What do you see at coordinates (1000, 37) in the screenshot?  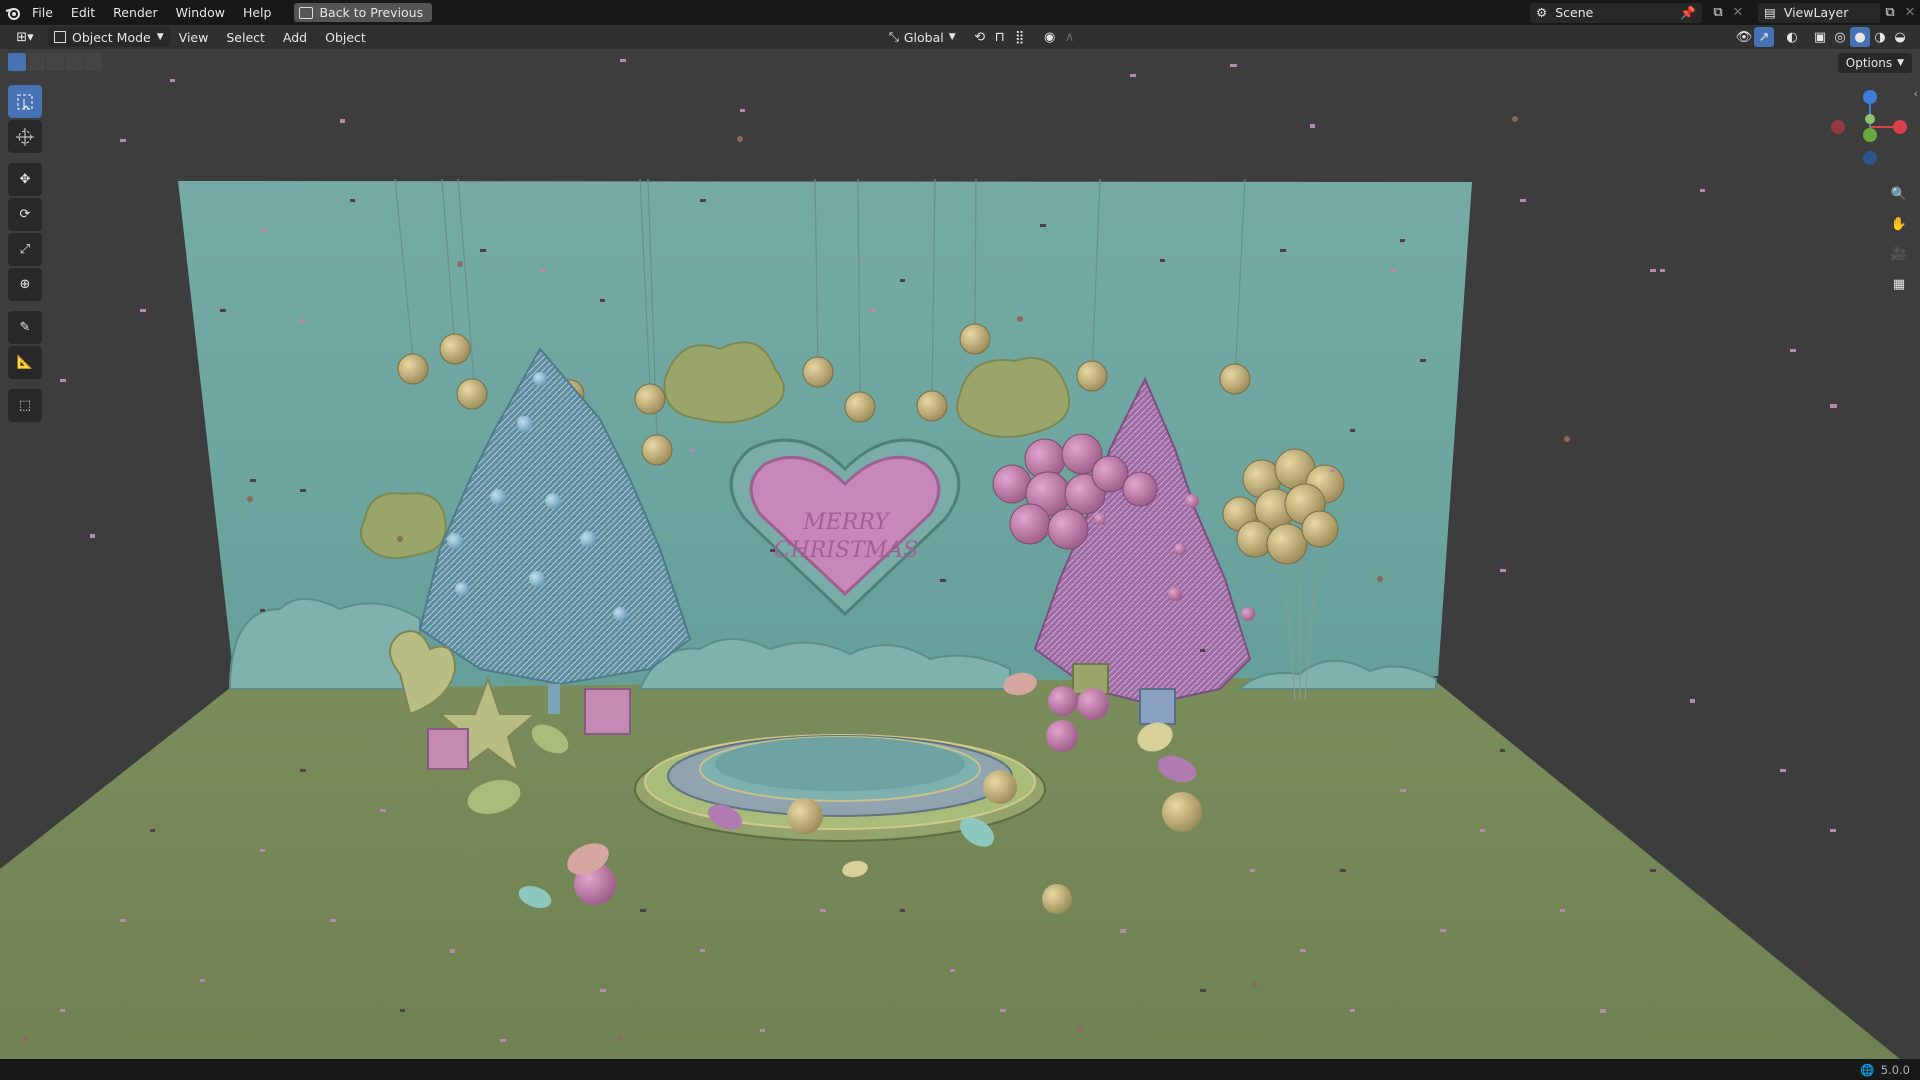 I see `snap-icon: ⊓` at bounding box center [1000, 37].